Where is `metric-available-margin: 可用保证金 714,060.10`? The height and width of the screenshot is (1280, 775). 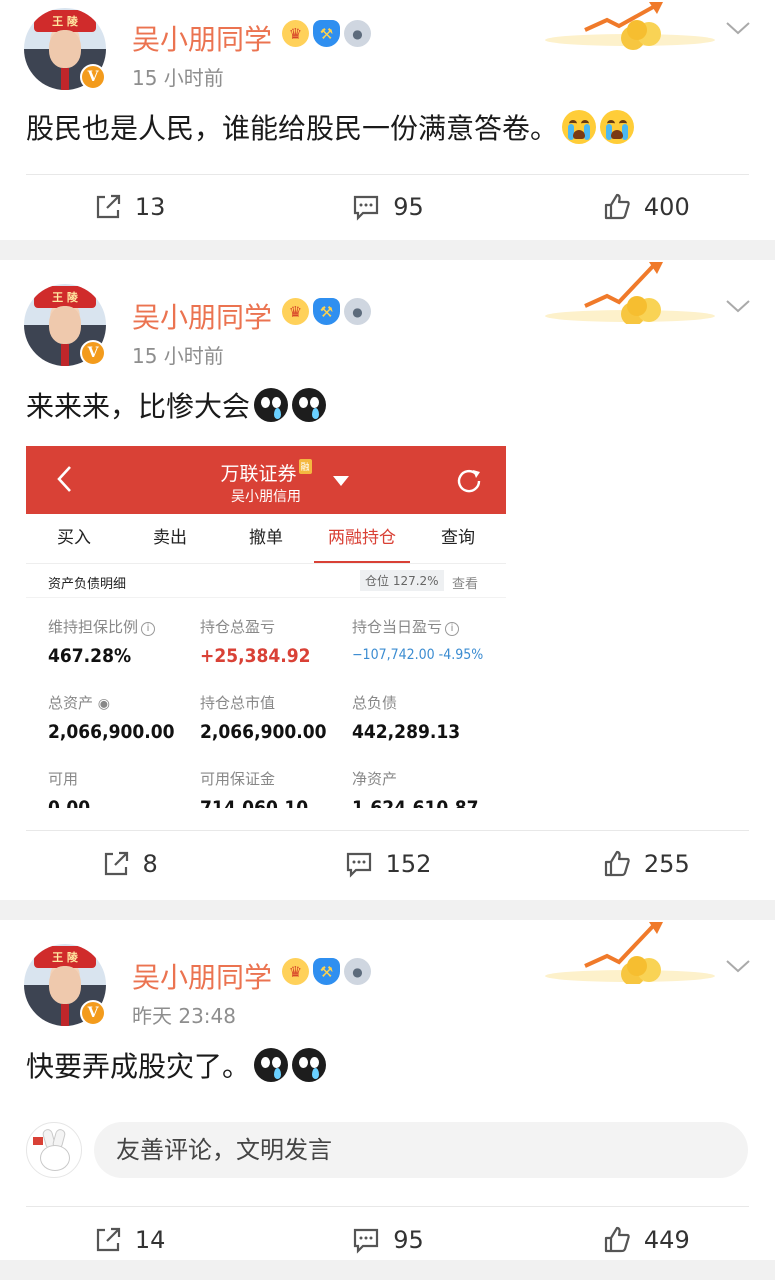 metric-available-margin: 可用保证金 714,060.10 is located at coordinates (275, 788).